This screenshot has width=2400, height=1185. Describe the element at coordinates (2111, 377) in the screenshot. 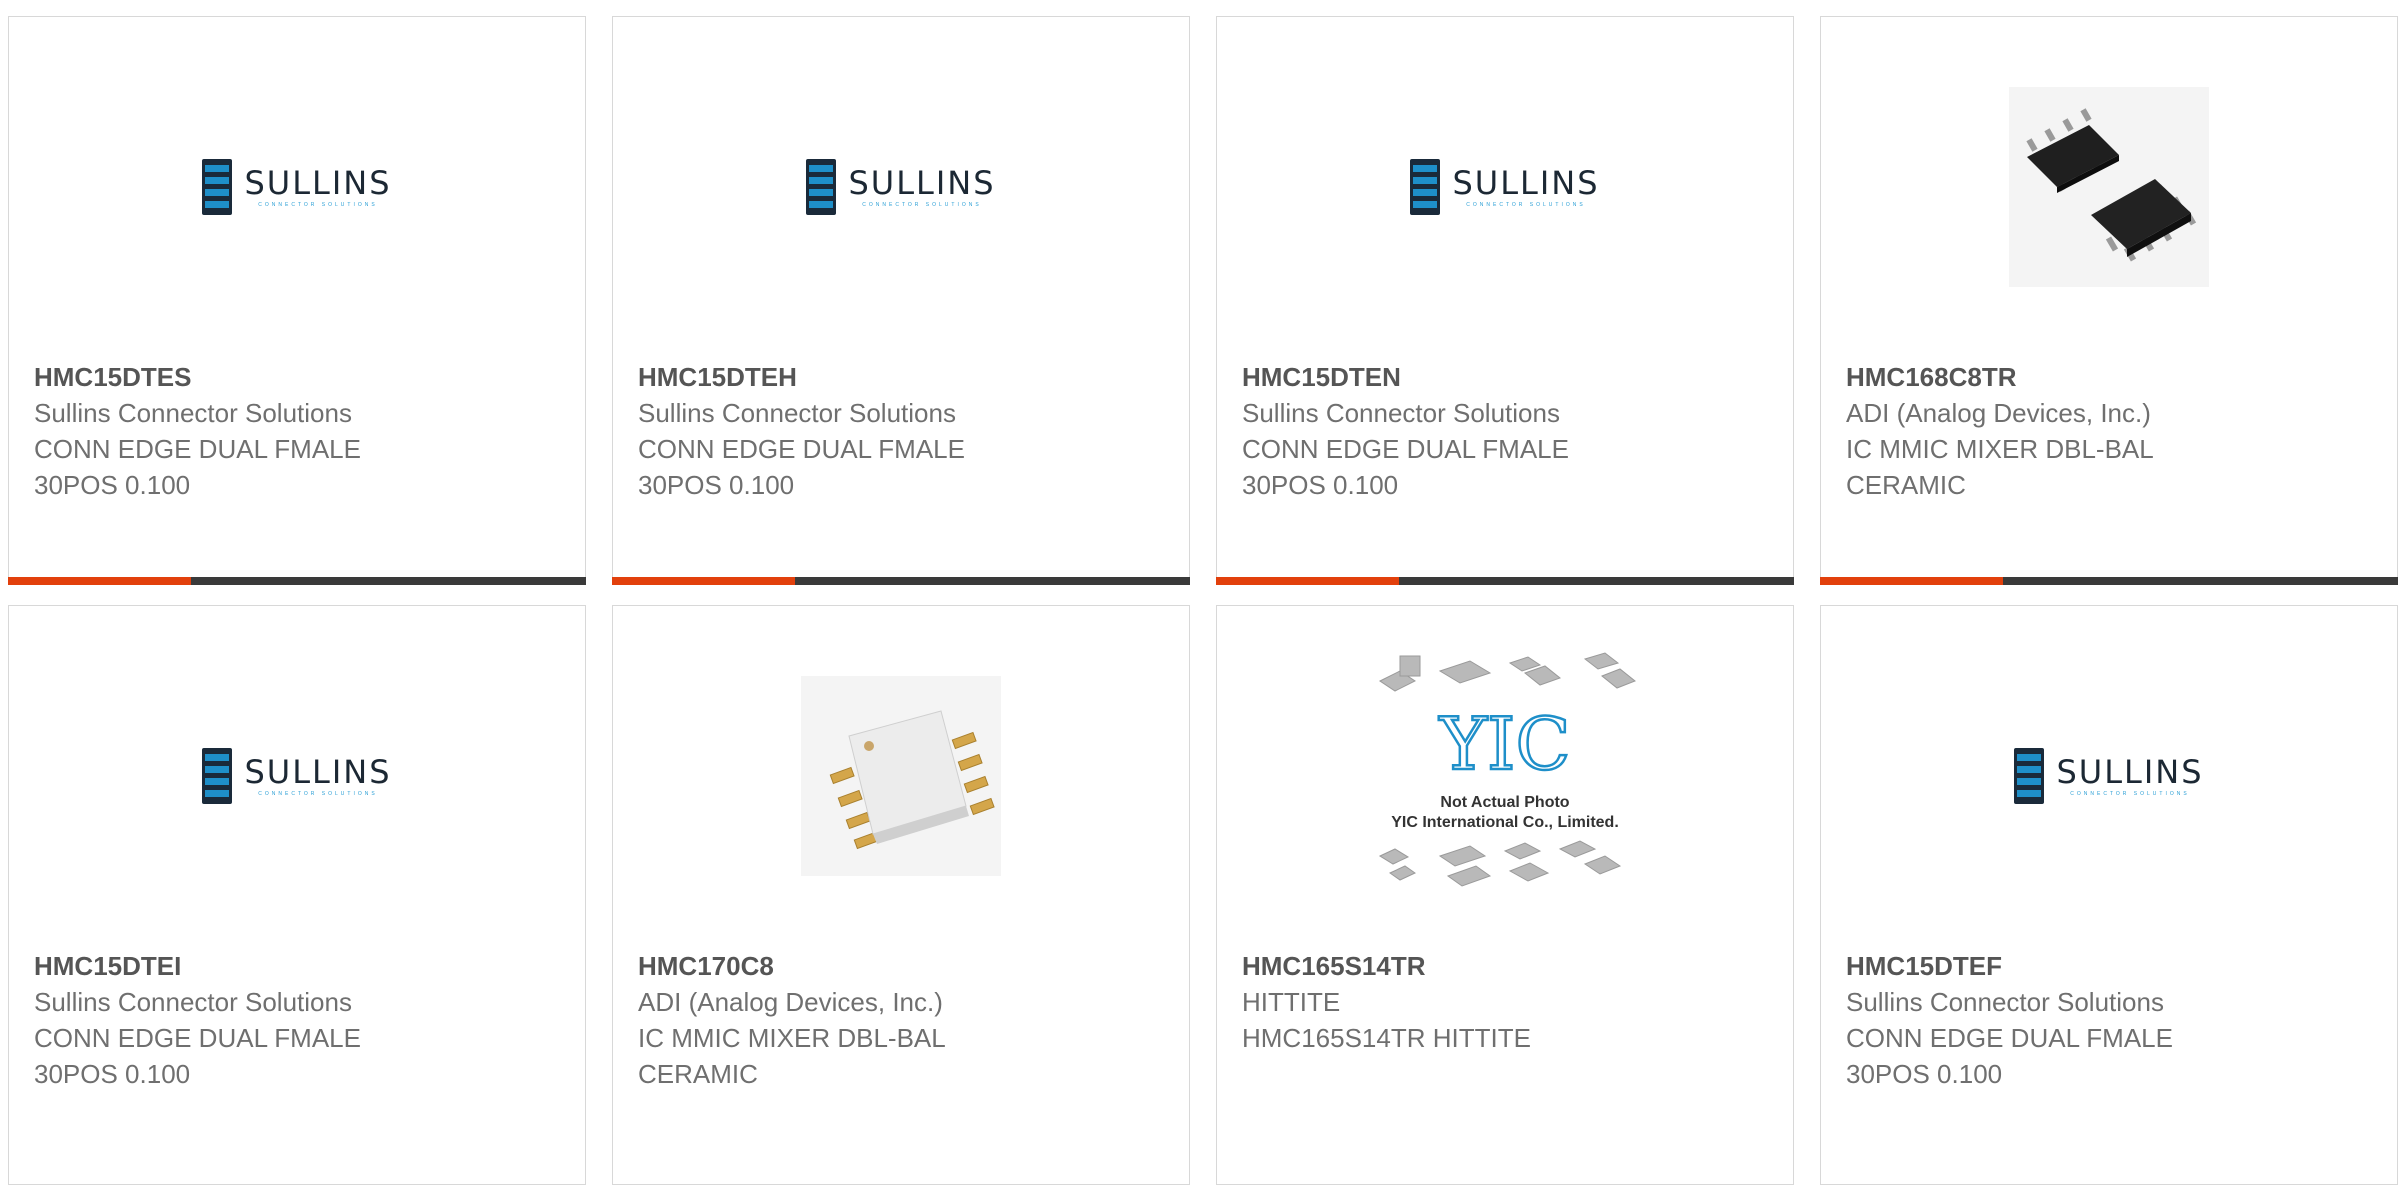

I see `part-number: HMC168C8TR` at that location.